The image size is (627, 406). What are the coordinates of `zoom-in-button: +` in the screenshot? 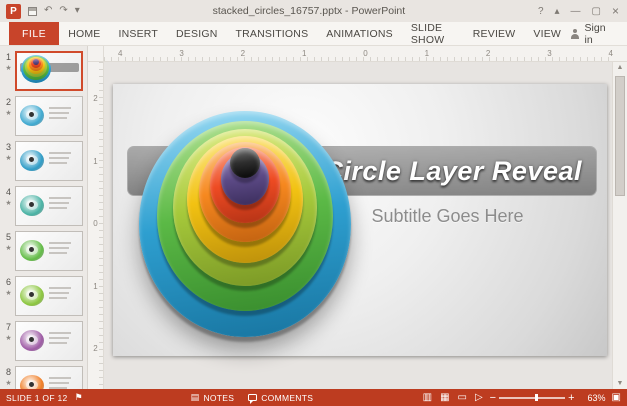 It's located at (571, 398).